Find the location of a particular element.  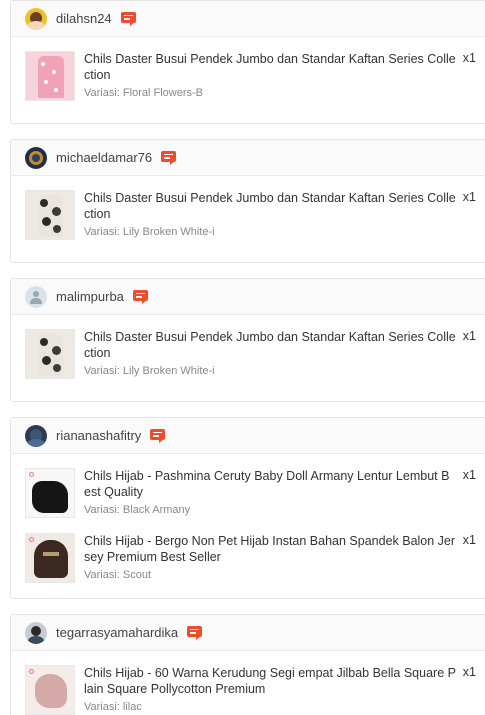

username: riananashafitry is located at coordinates (98, 435).